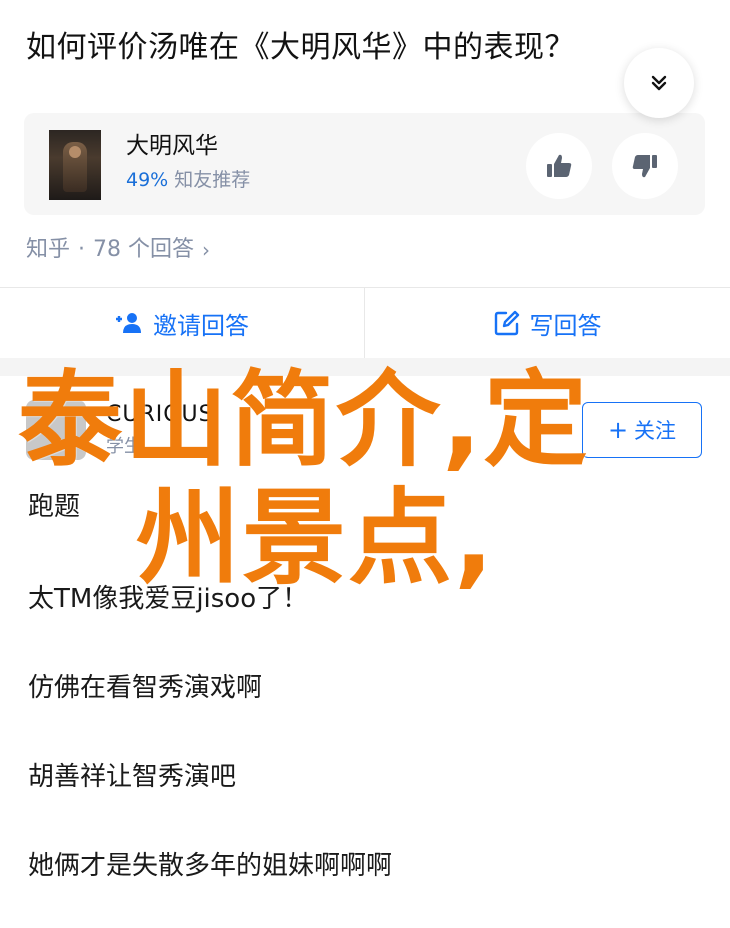 This screenshot has width=730, height=928. Describe the element at coordinates (132, 777) in the screenshot. I see `answer-text-line: 胡善祥让智秀演吧` at that location.